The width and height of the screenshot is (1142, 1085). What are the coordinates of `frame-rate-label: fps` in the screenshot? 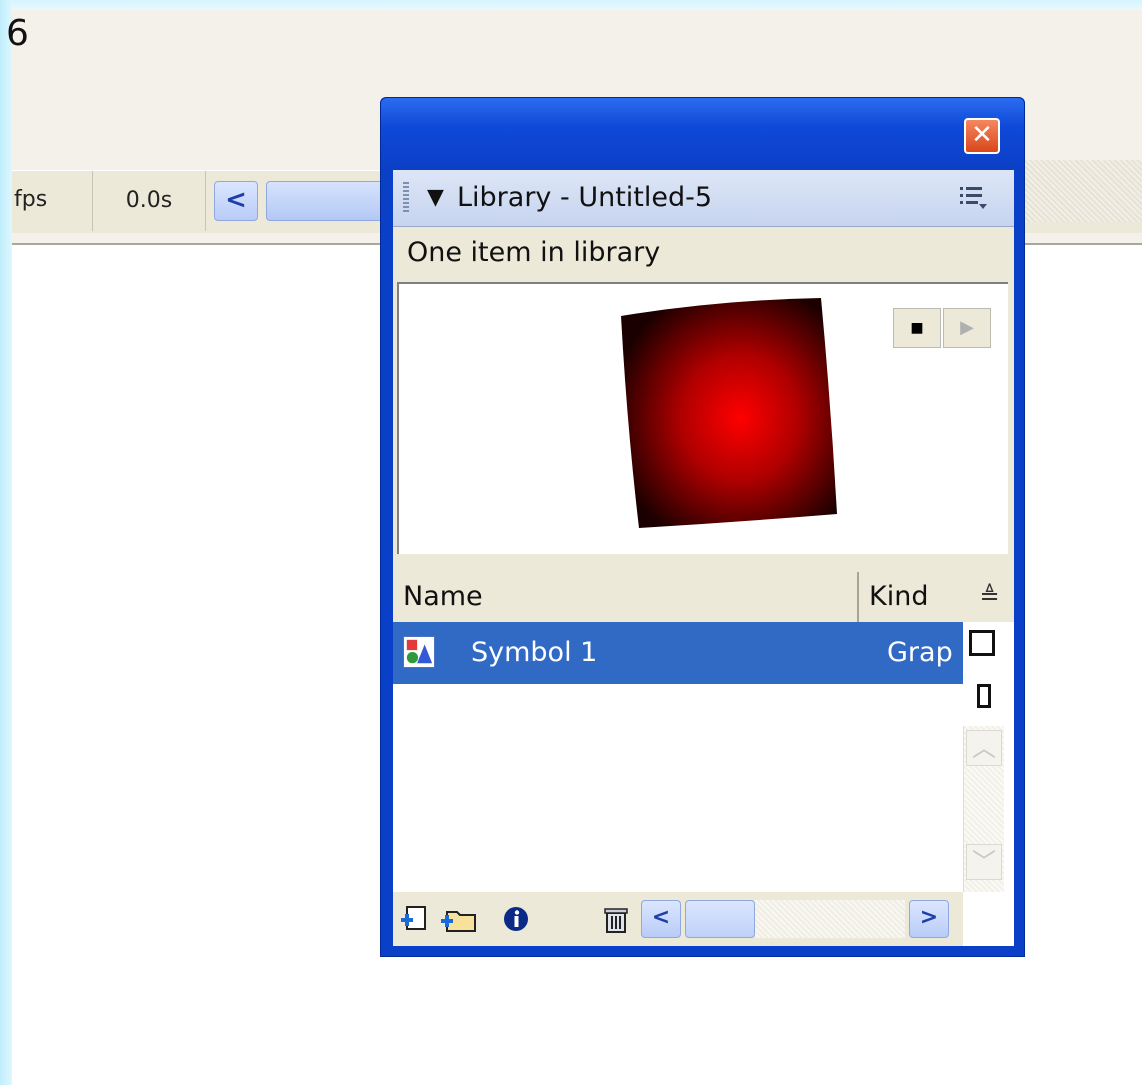 It's located at (31, 199).